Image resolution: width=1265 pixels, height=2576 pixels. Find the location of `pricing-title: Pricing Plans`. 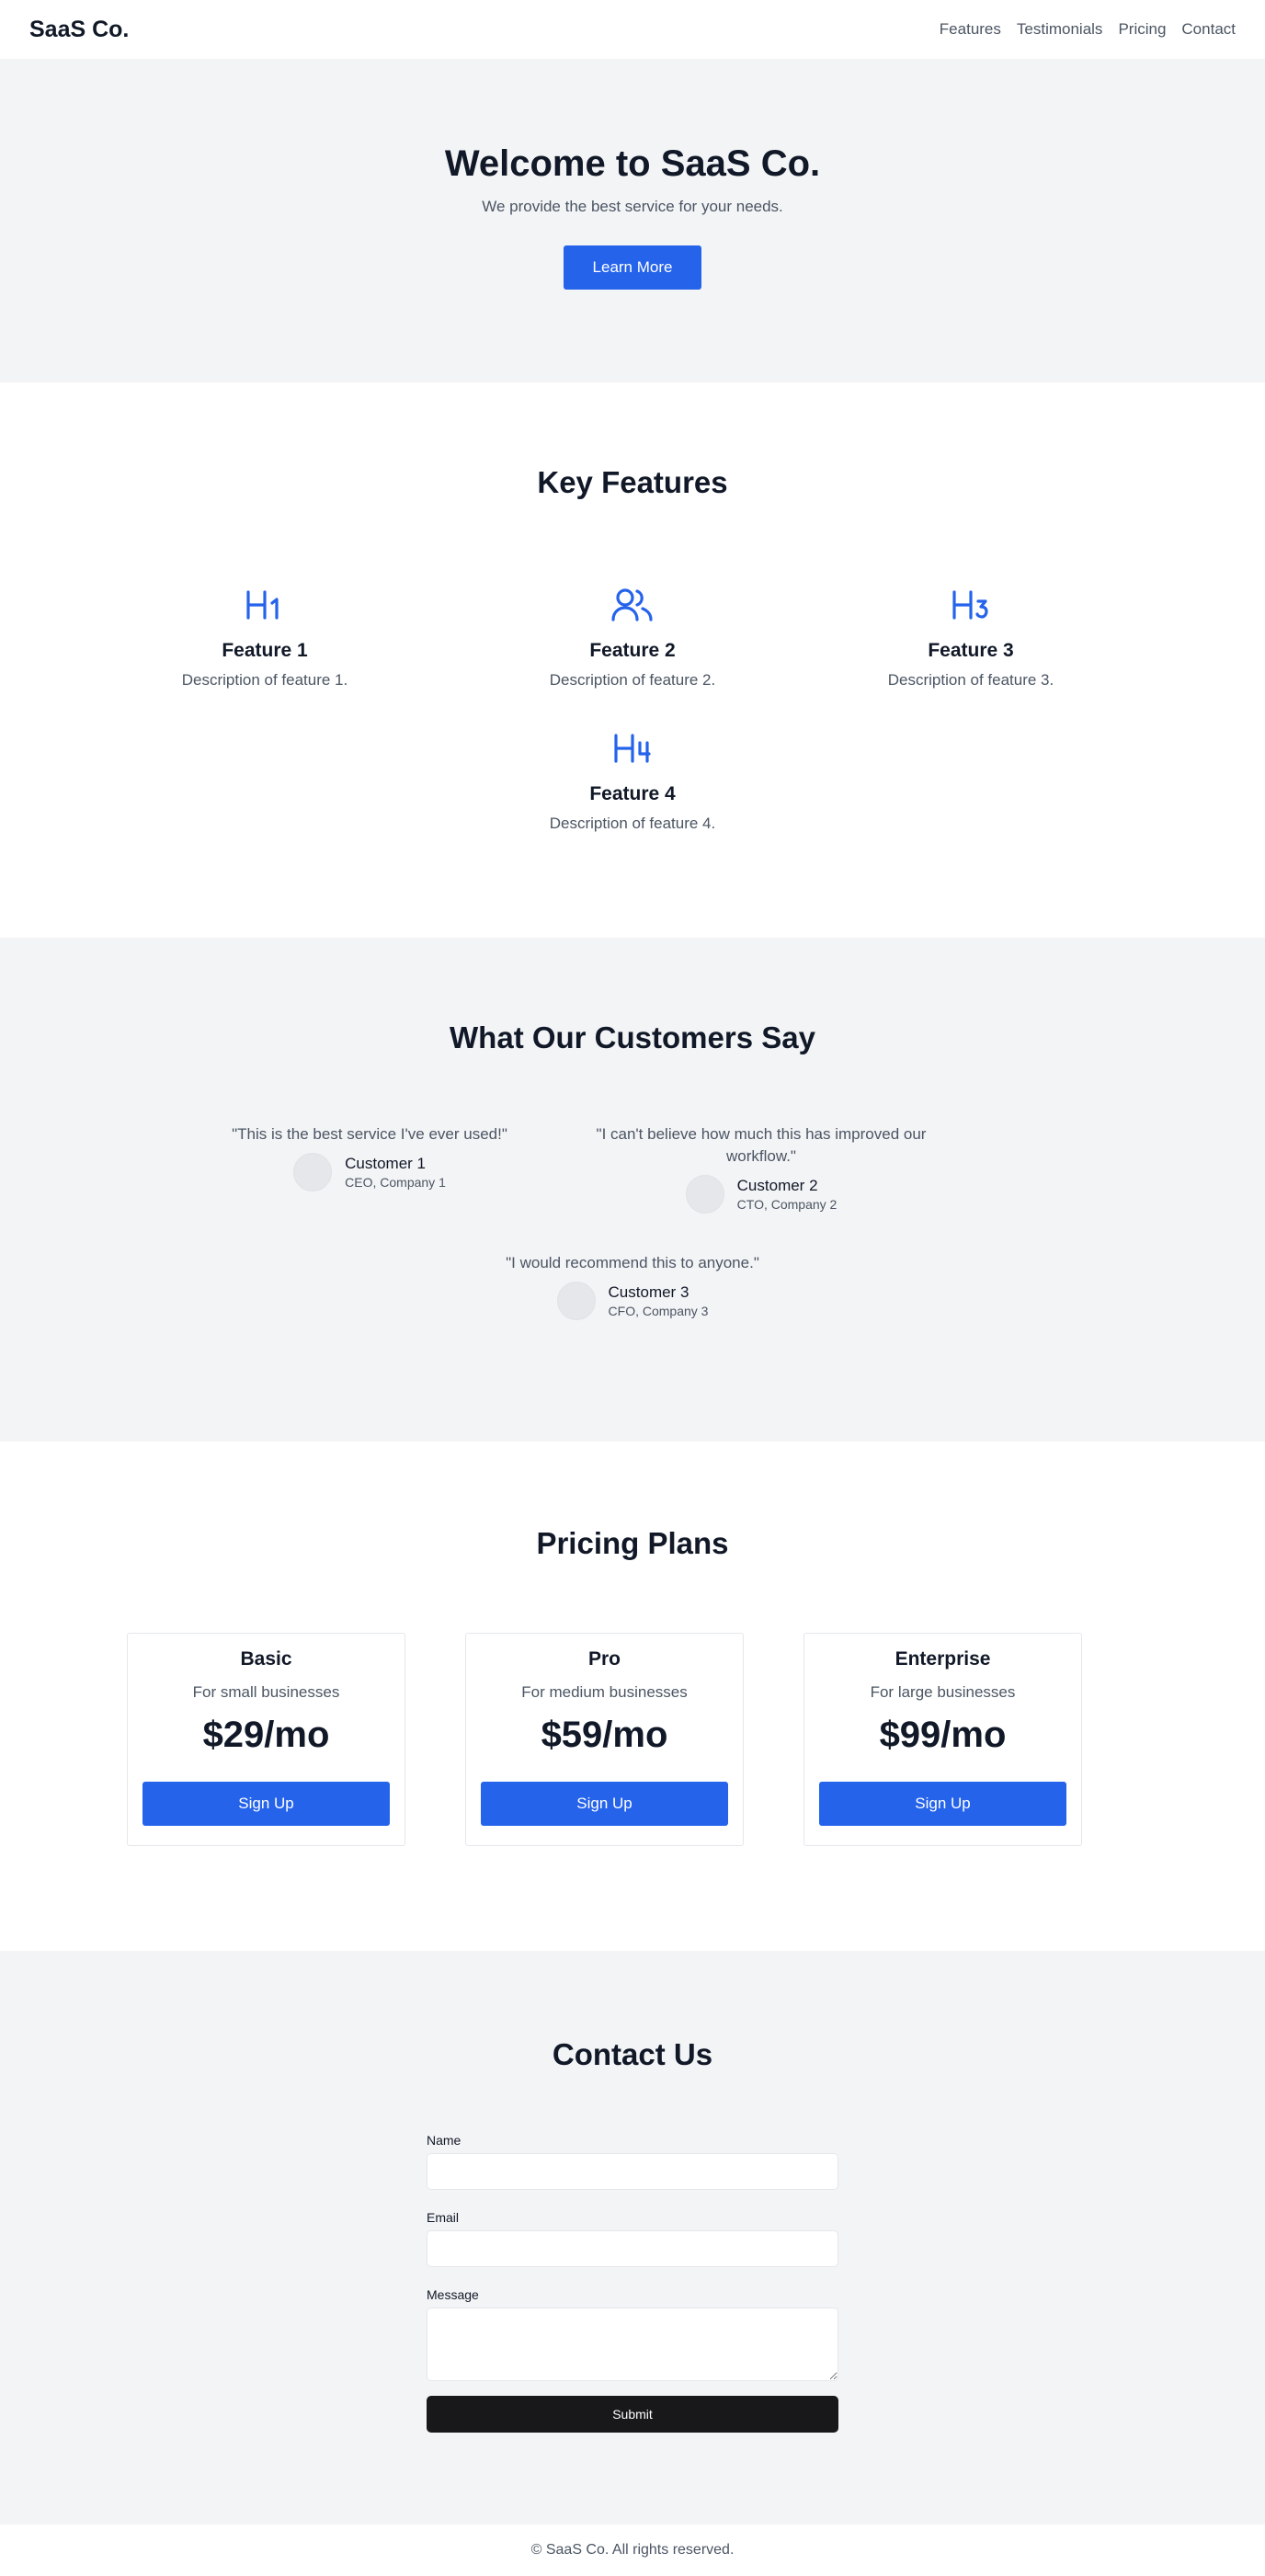

pricing-title: Pricing Plans is located at coordinates (632, 1543).